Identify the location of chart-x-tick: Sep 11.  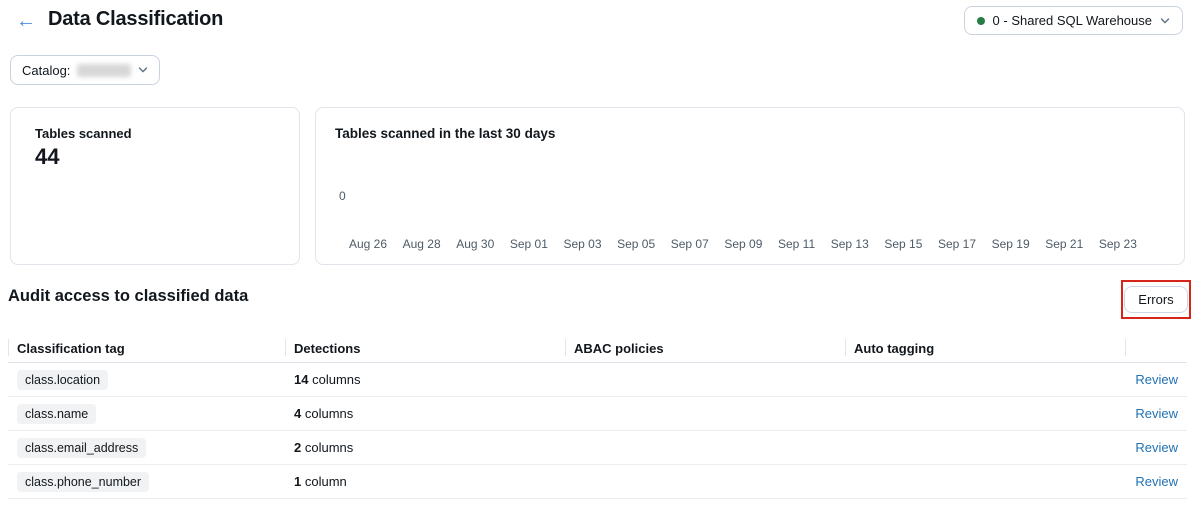
(797, 244).